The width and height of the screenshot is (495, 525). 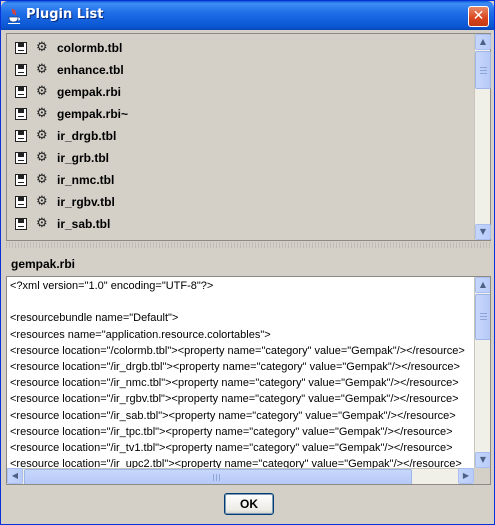 What do you see at coordinates (247, 15) in the screenshot?
I see `title-bar: Plugin List ✕` at bounding box center [247, 15].